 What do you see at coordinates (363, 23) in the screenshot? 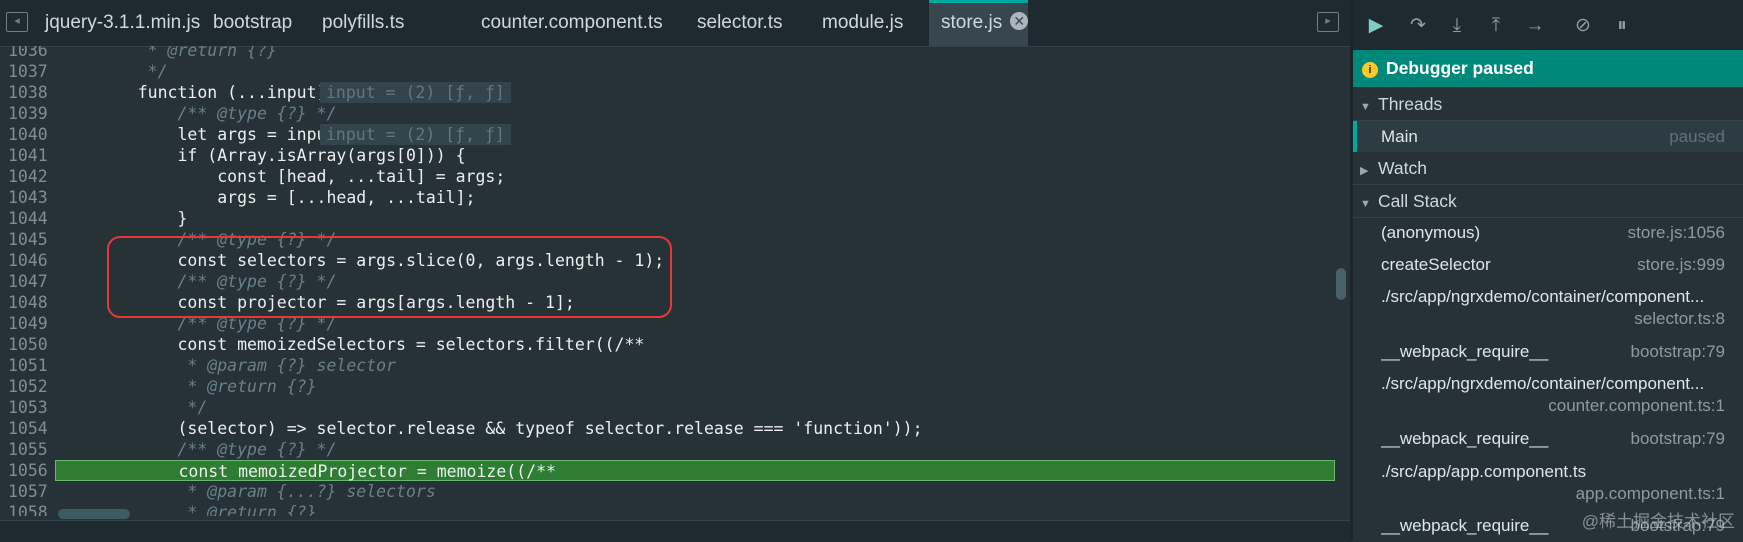
I see `tab-polyfills: polyfills.ts` at bounding box center [363, 23].